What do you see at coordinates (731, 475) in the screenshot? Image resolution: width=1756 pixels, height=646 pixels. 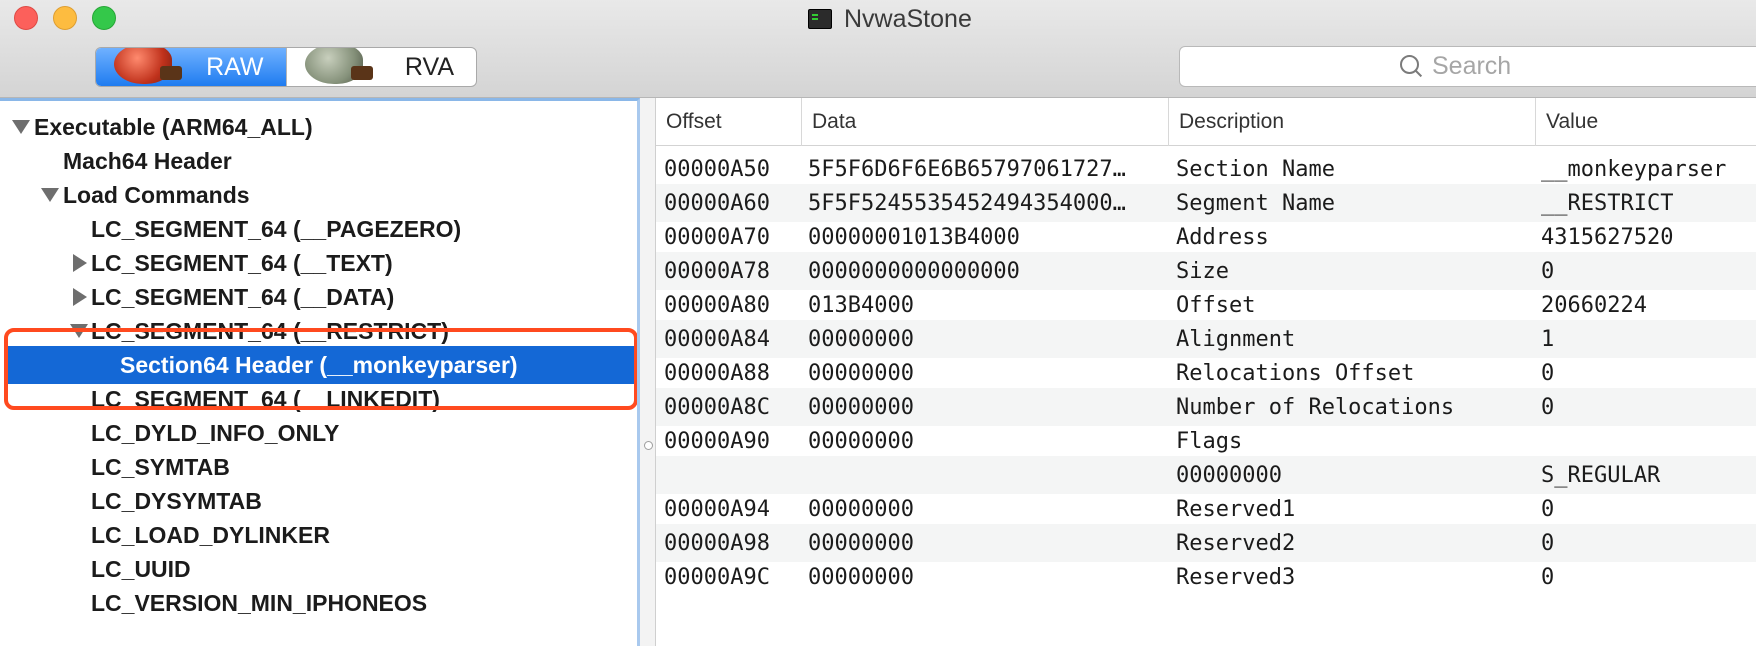 I see `offset-cell` at bounding box center [731, 475].